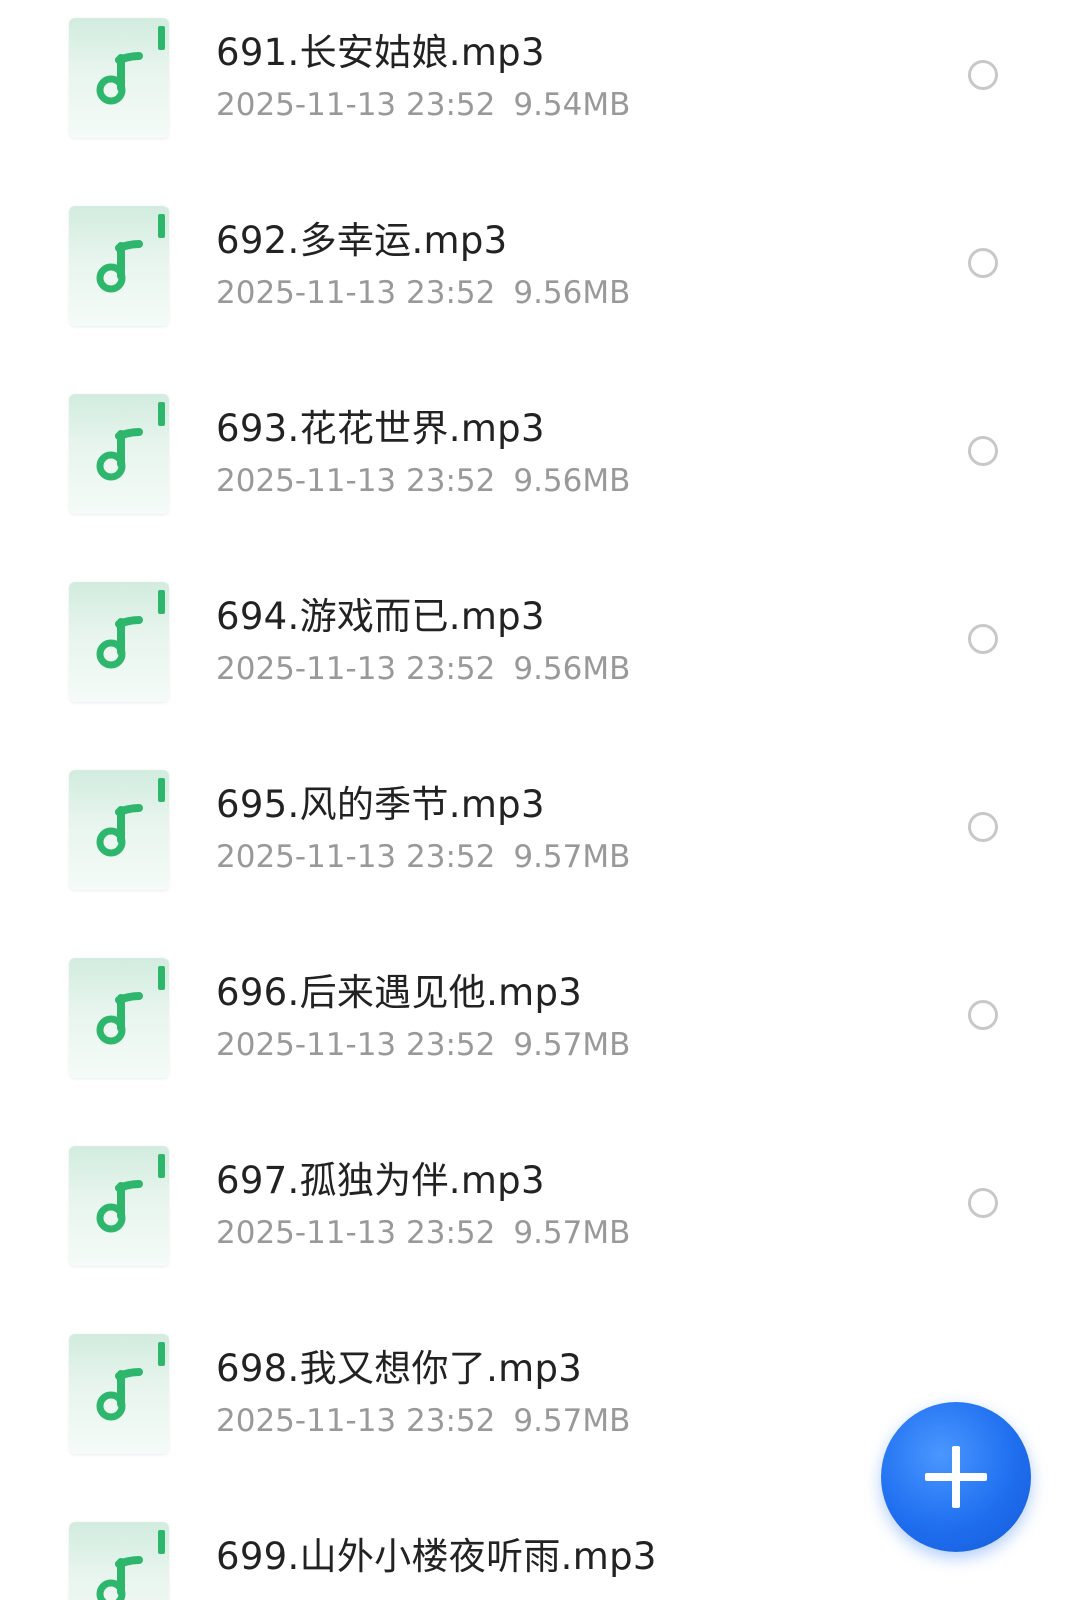 This screenshot has height=1600, width=1080. I want to click on file-row: 696.后来遇见他.mp3 2025-11-13 23:52 9.57MB, so click(540, 1033).